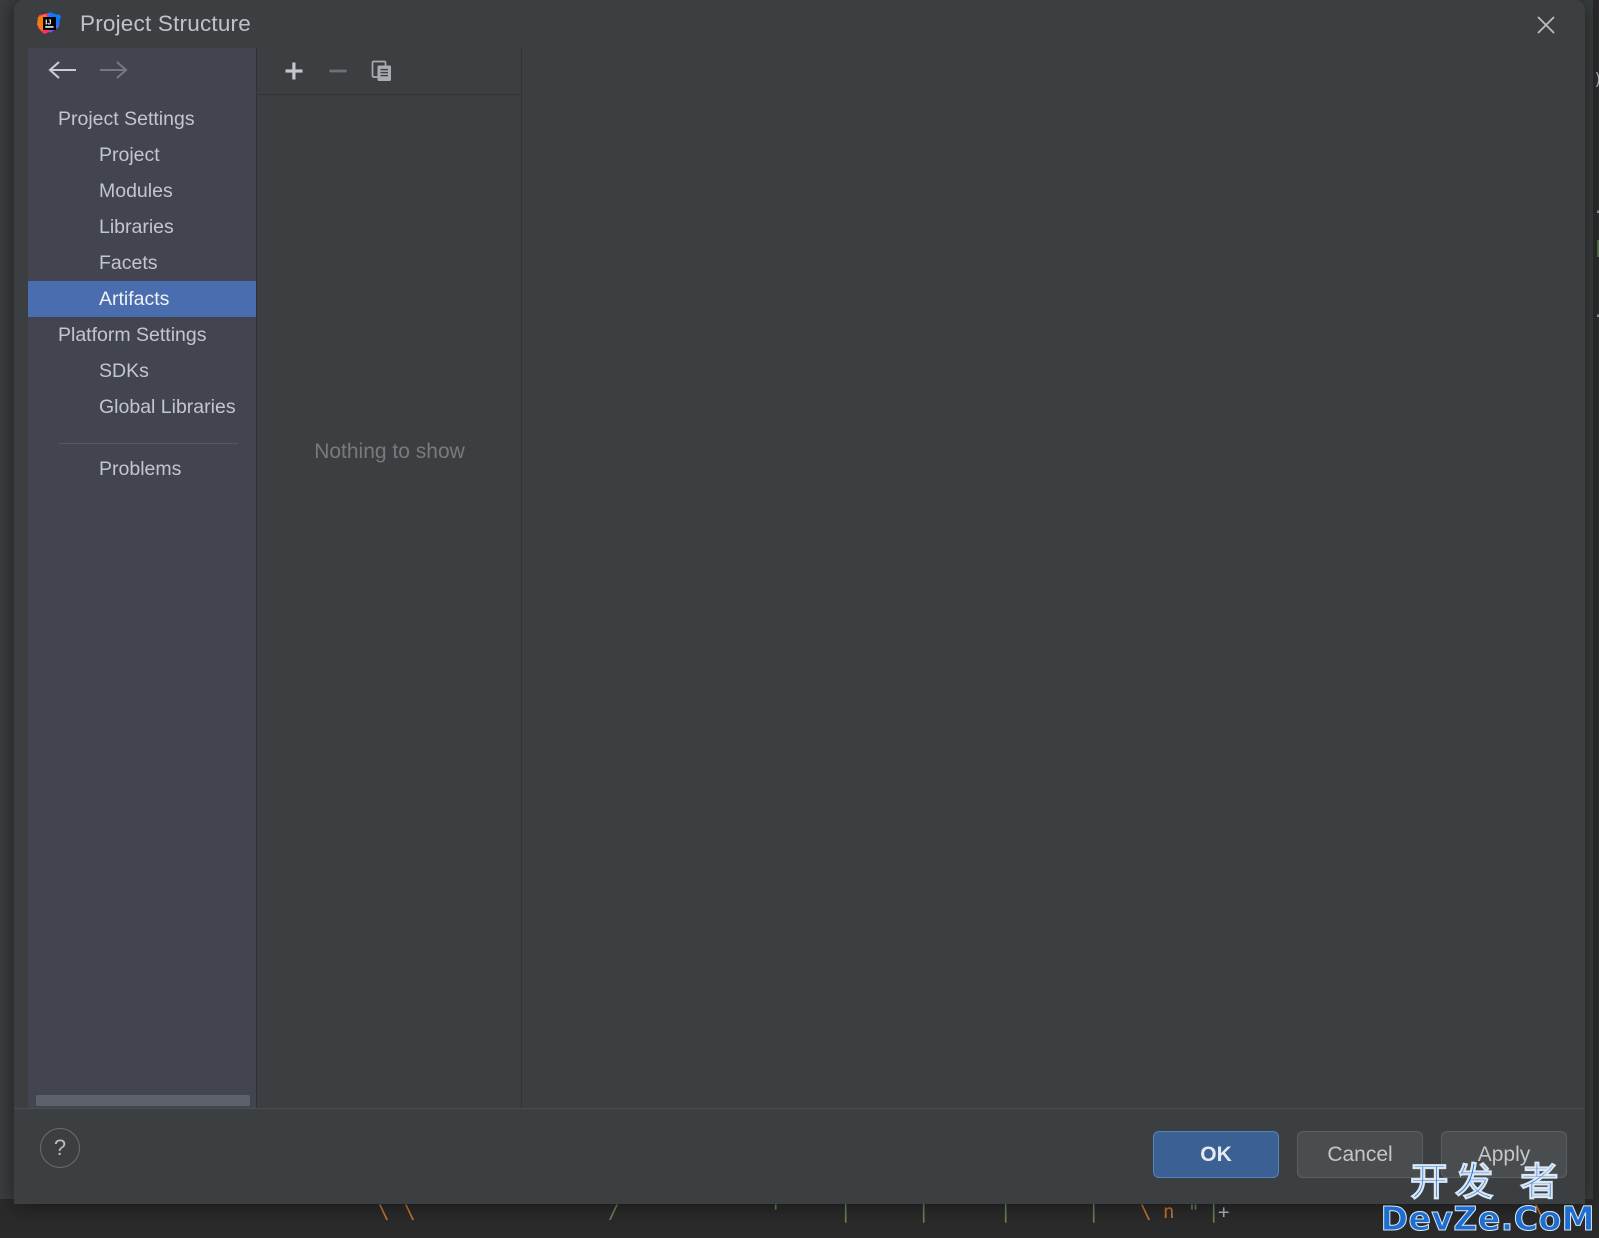 Image resolution: width=1599 pixels, height=1238 pixels. Describe the element at coordinates (1504, 1154) in the screenshot. I see `apply-button: Apply` at that location.